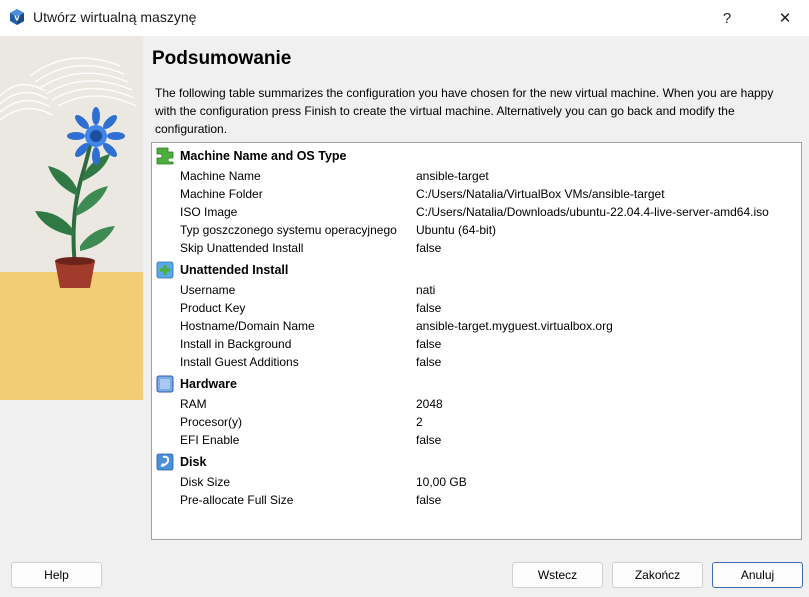 The width and height of the screenshot is (809, 597). Describe the element at coordinates (476, 500) in the screenshot. I see `table-row: Pre-allocate Full Size false` at that location.